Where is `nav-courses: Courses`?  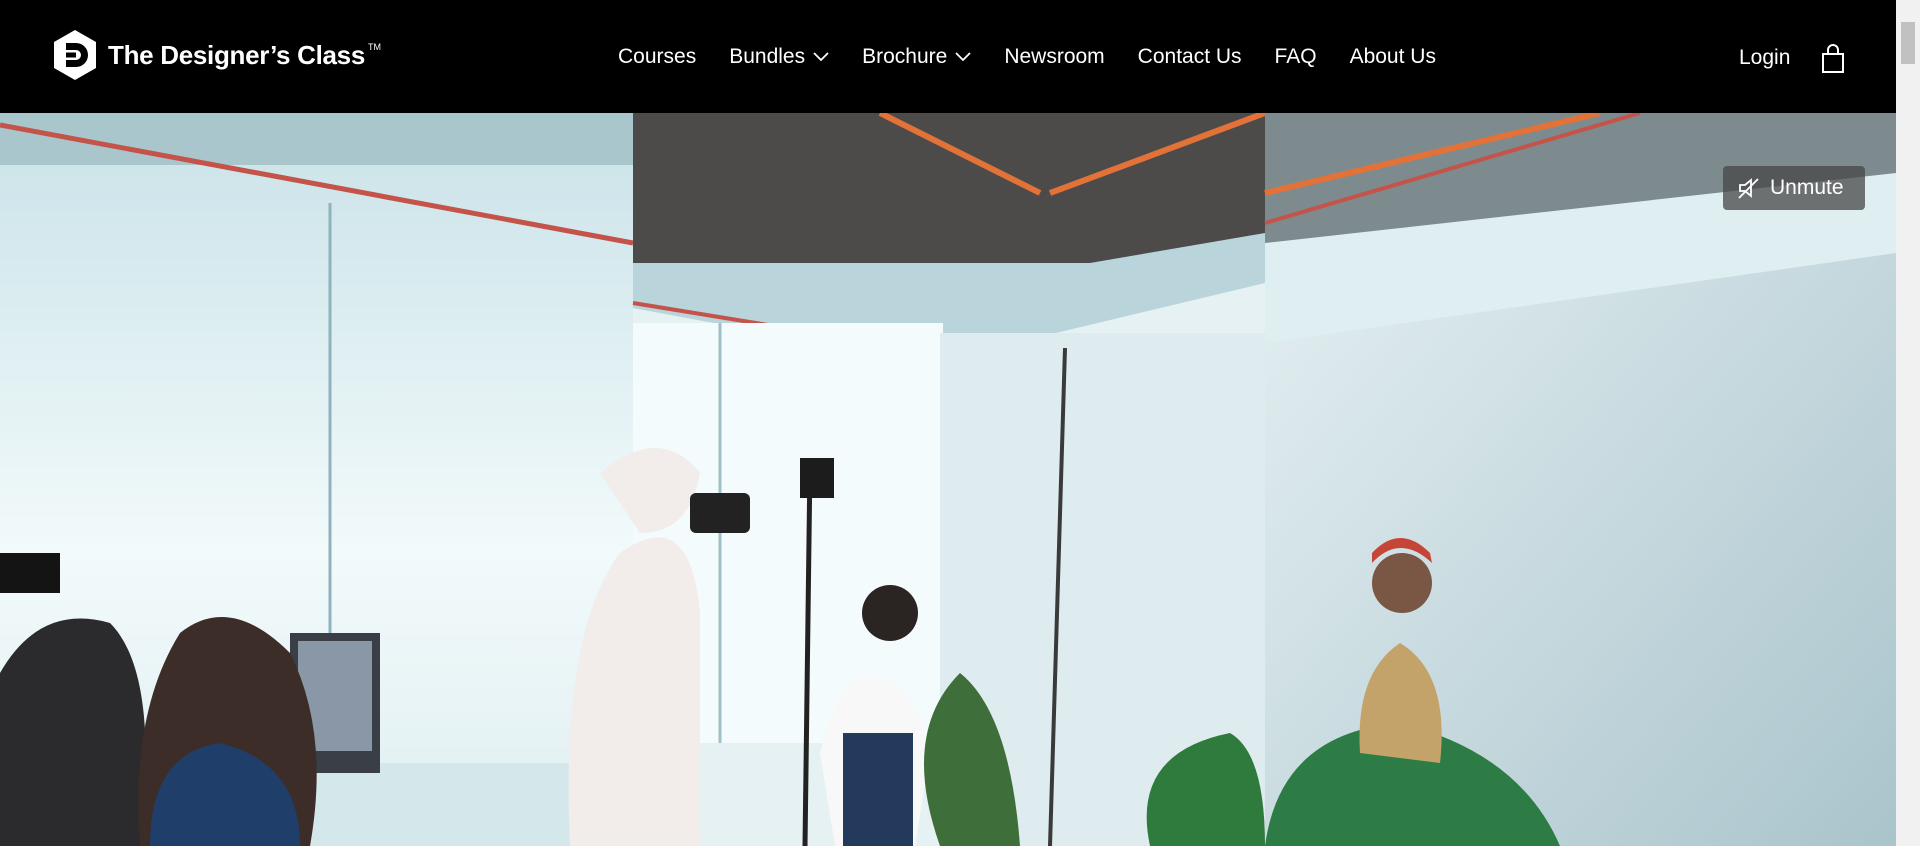
nav-courses: Courses is located at coordinates (657, 57).